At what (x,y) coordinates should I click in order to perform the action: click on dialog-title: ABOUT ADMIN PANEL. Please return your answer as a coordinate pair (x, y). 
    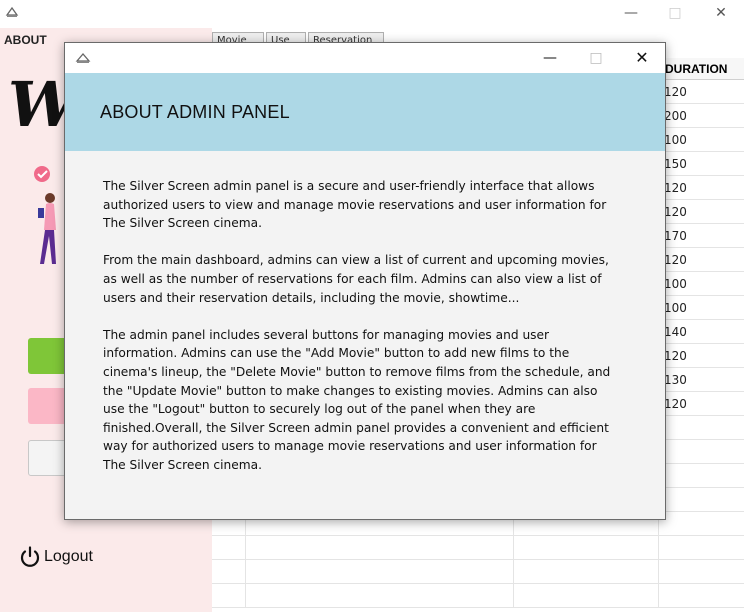
    Looking at the image, I should click on (195, 112).